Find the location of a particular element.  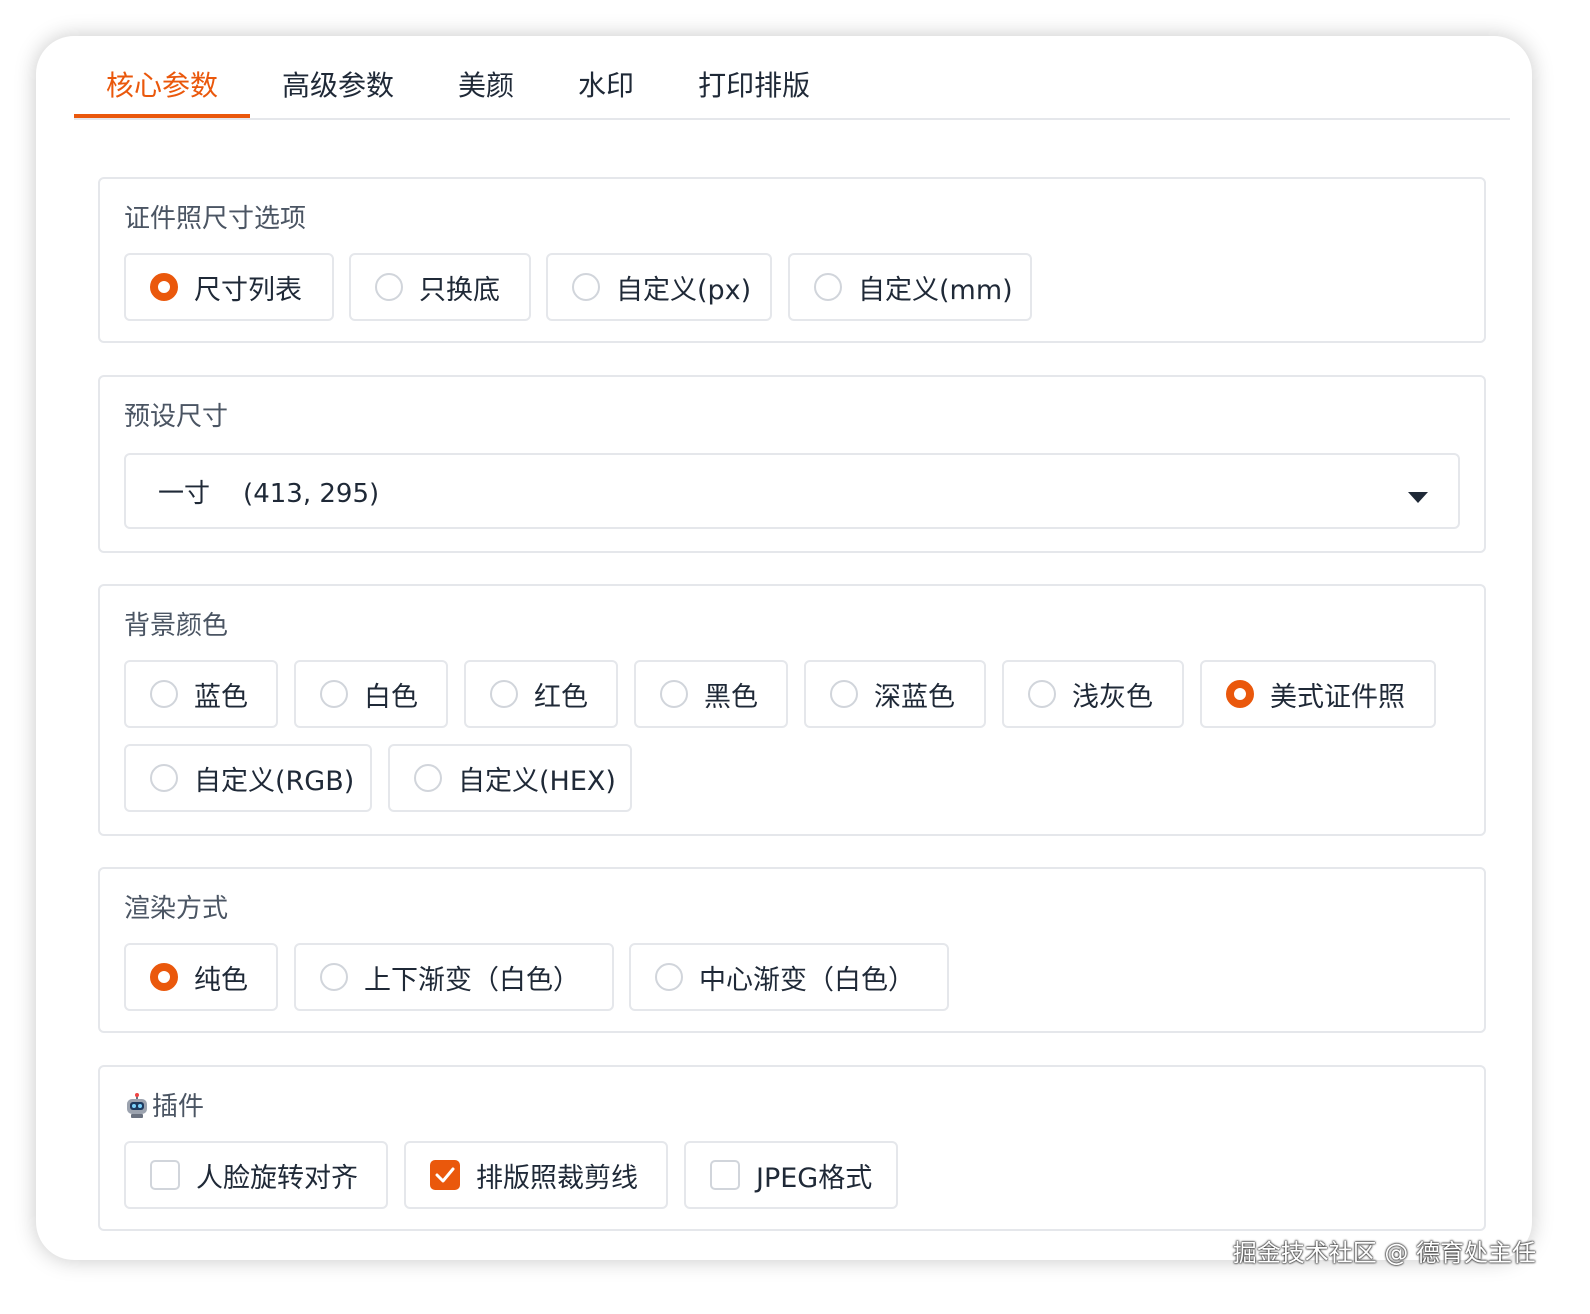

size-option-bg-only: 只换底 is located at coordinates (440, 287).